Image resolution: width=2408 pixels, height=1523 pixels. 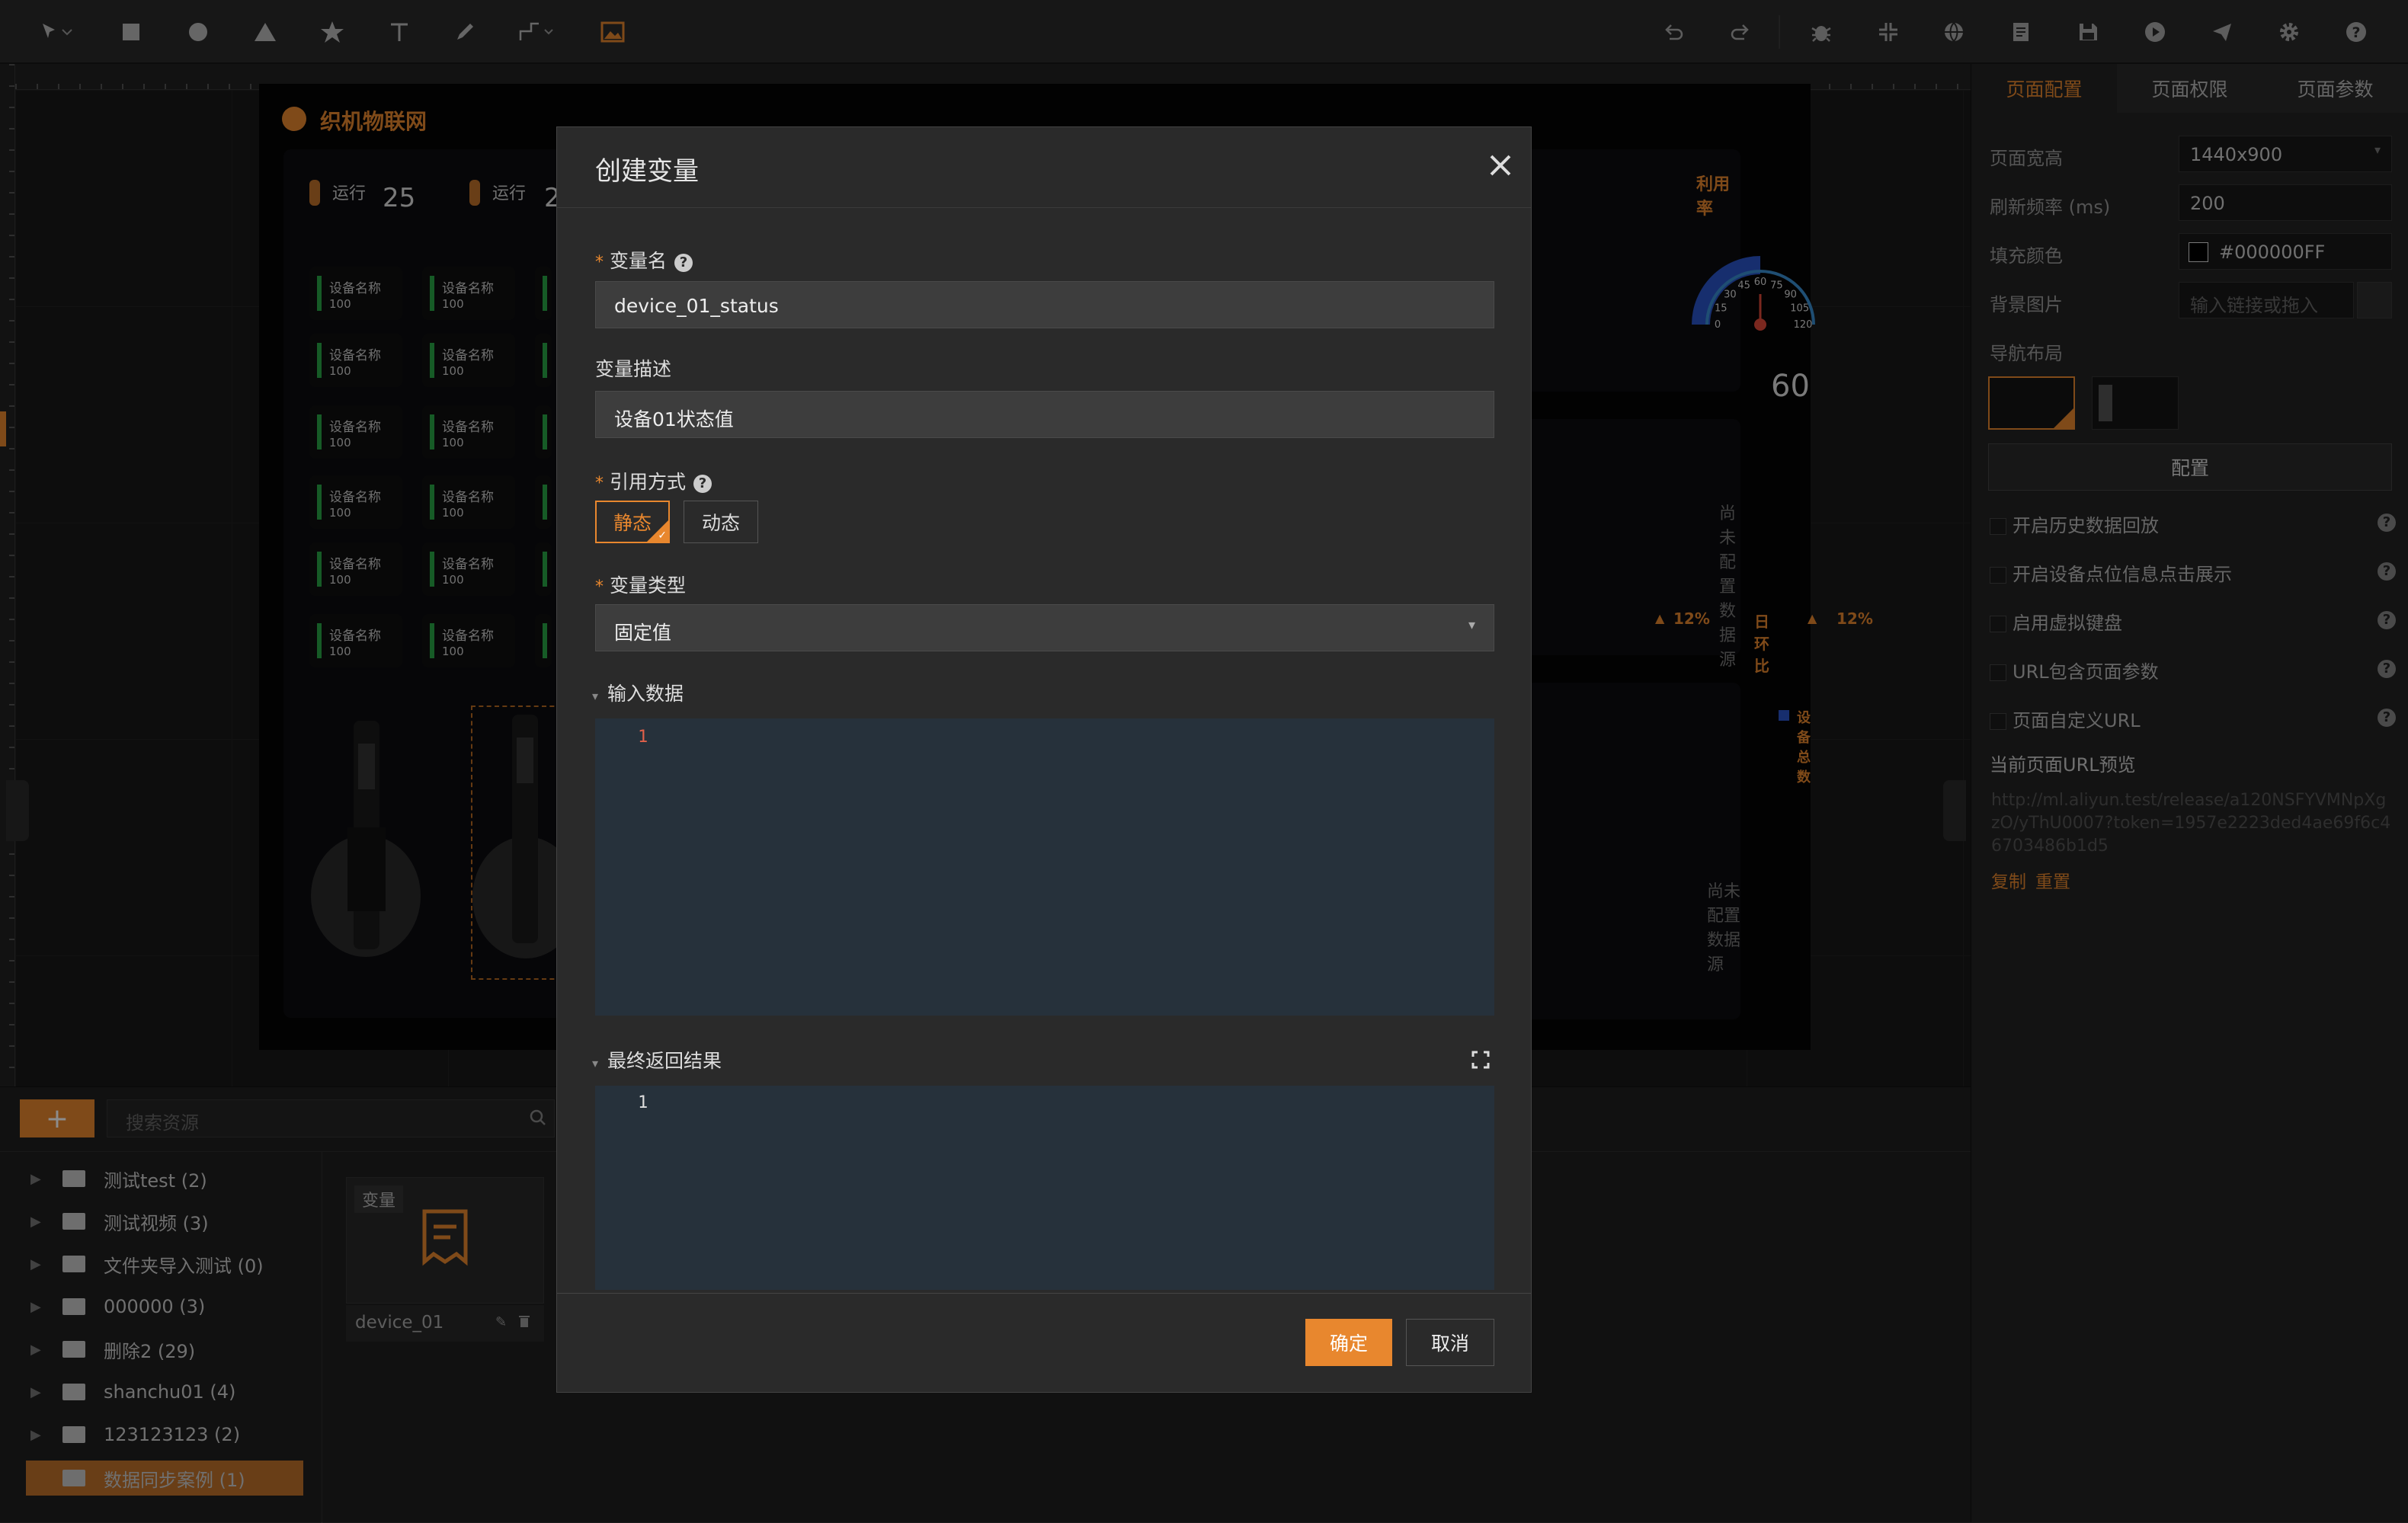 What do you see at coordinates (662, 536) in the screenshot?
I see `check-icon: ✓` at bounding box center [662, 536].